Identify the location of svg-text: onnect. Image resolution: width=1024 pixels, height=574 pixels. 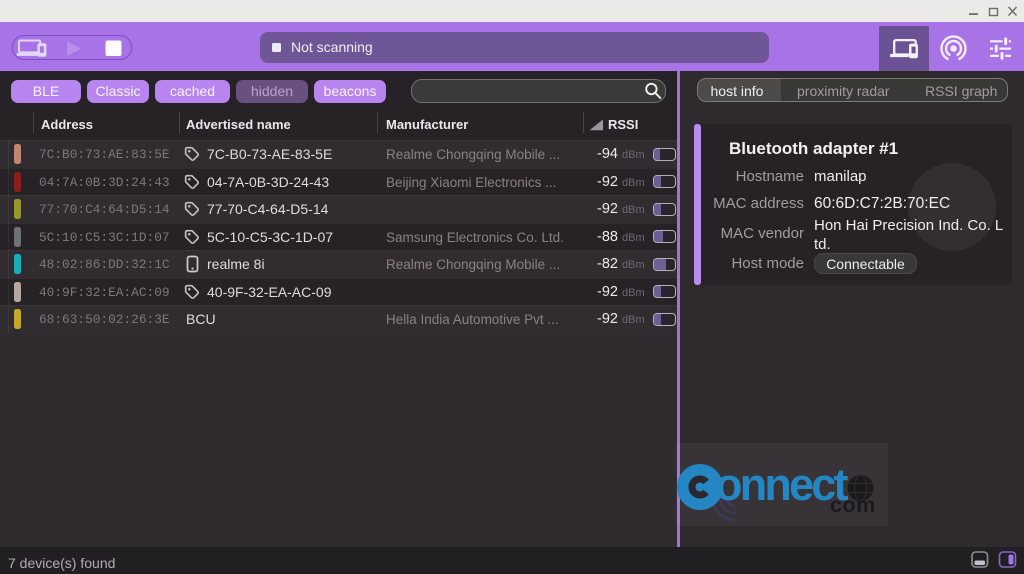
(782, 484).